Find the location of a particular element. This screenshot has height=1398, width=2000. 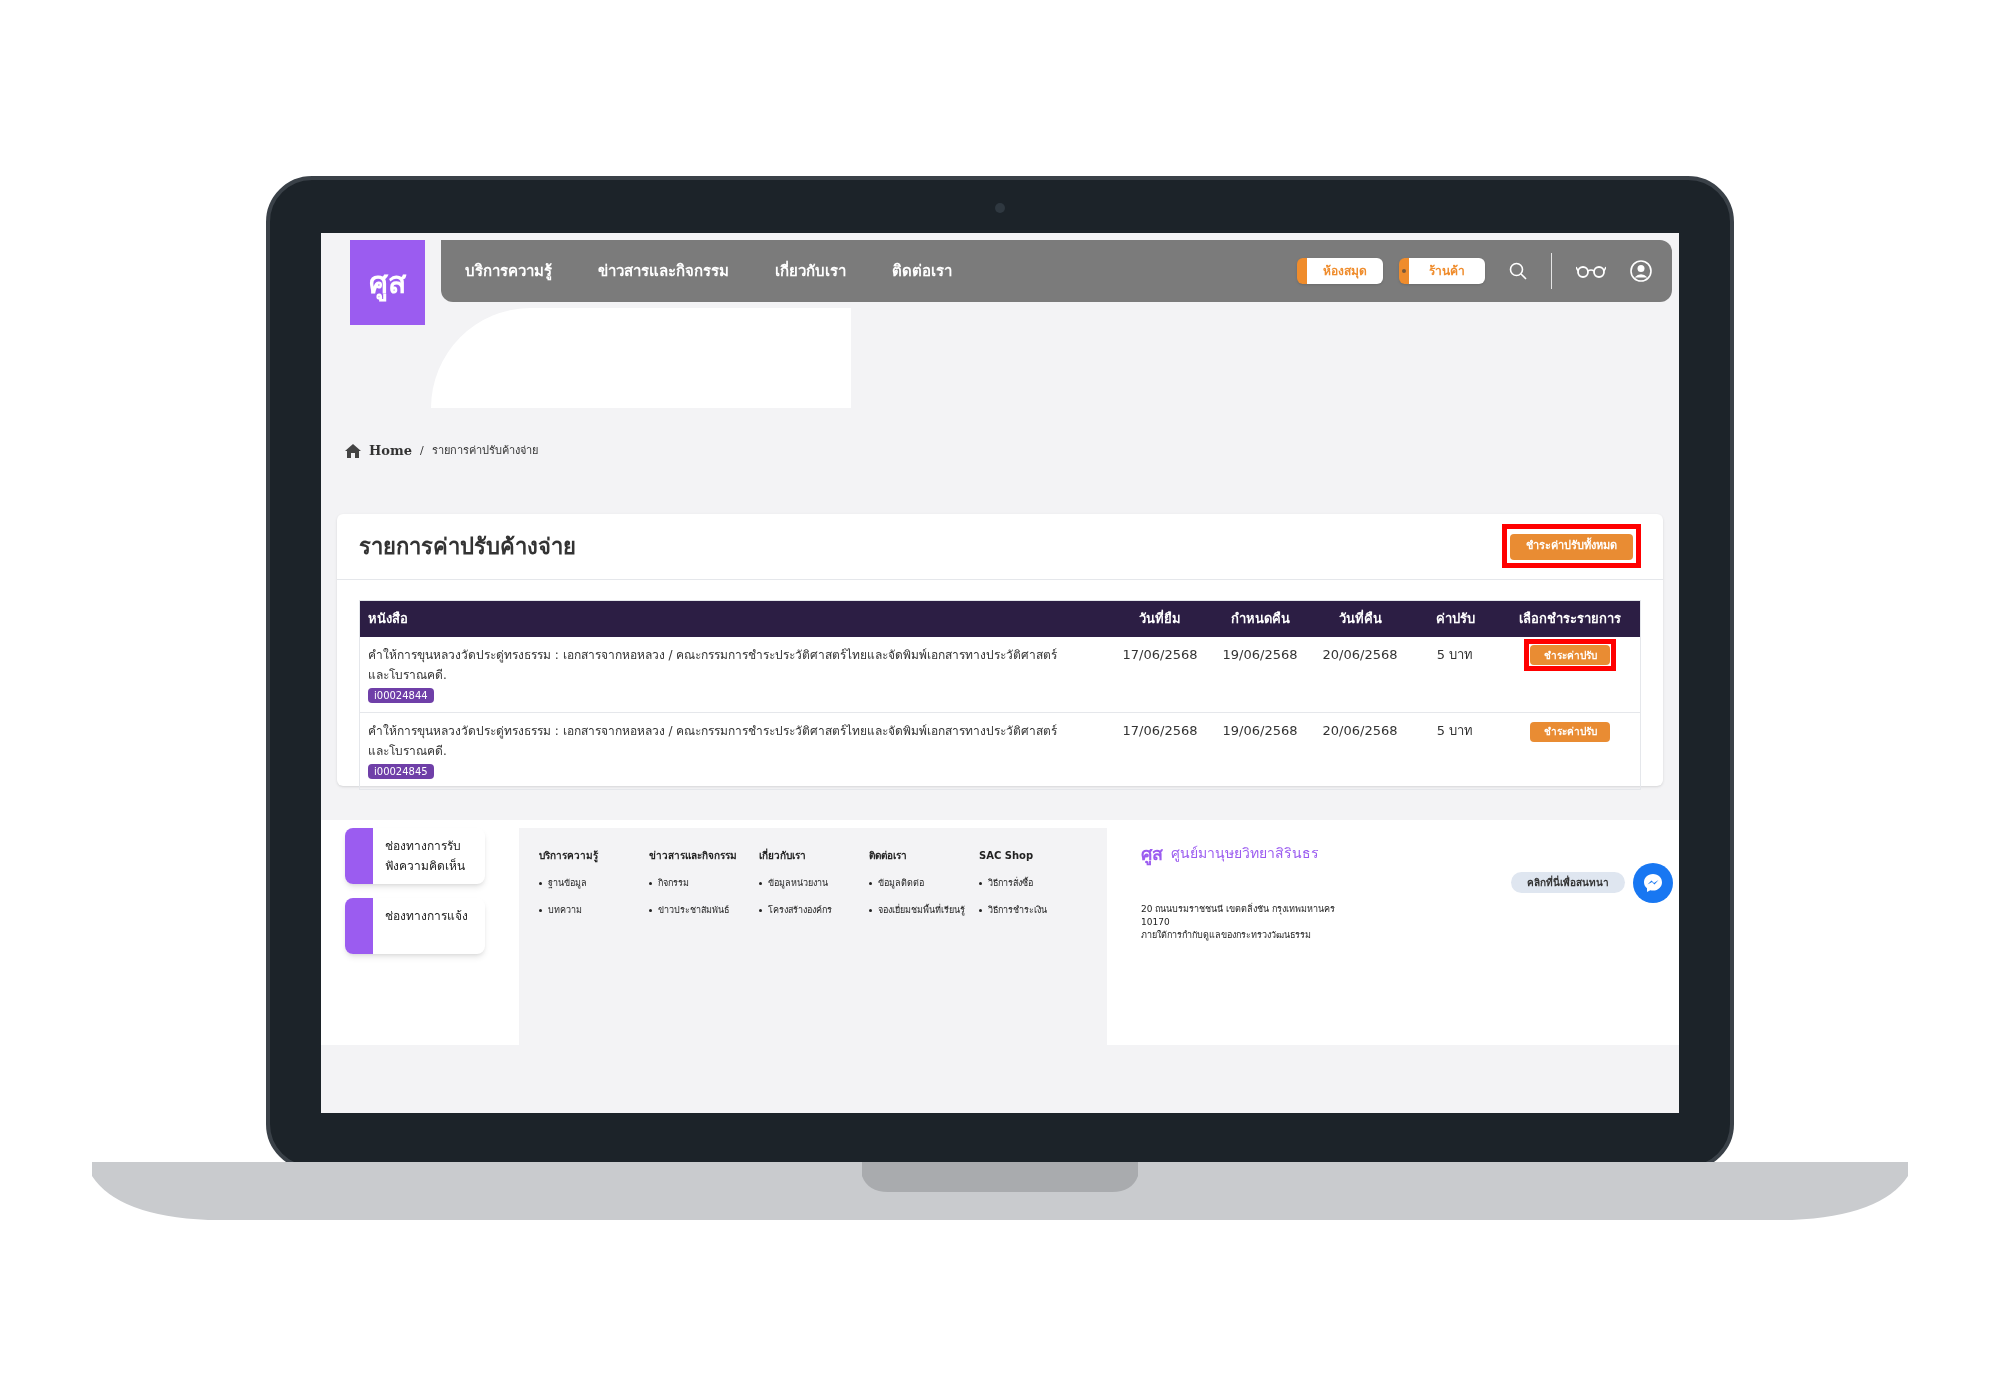

column-header: วันที่คืน is located at coordinates (1360, 618).